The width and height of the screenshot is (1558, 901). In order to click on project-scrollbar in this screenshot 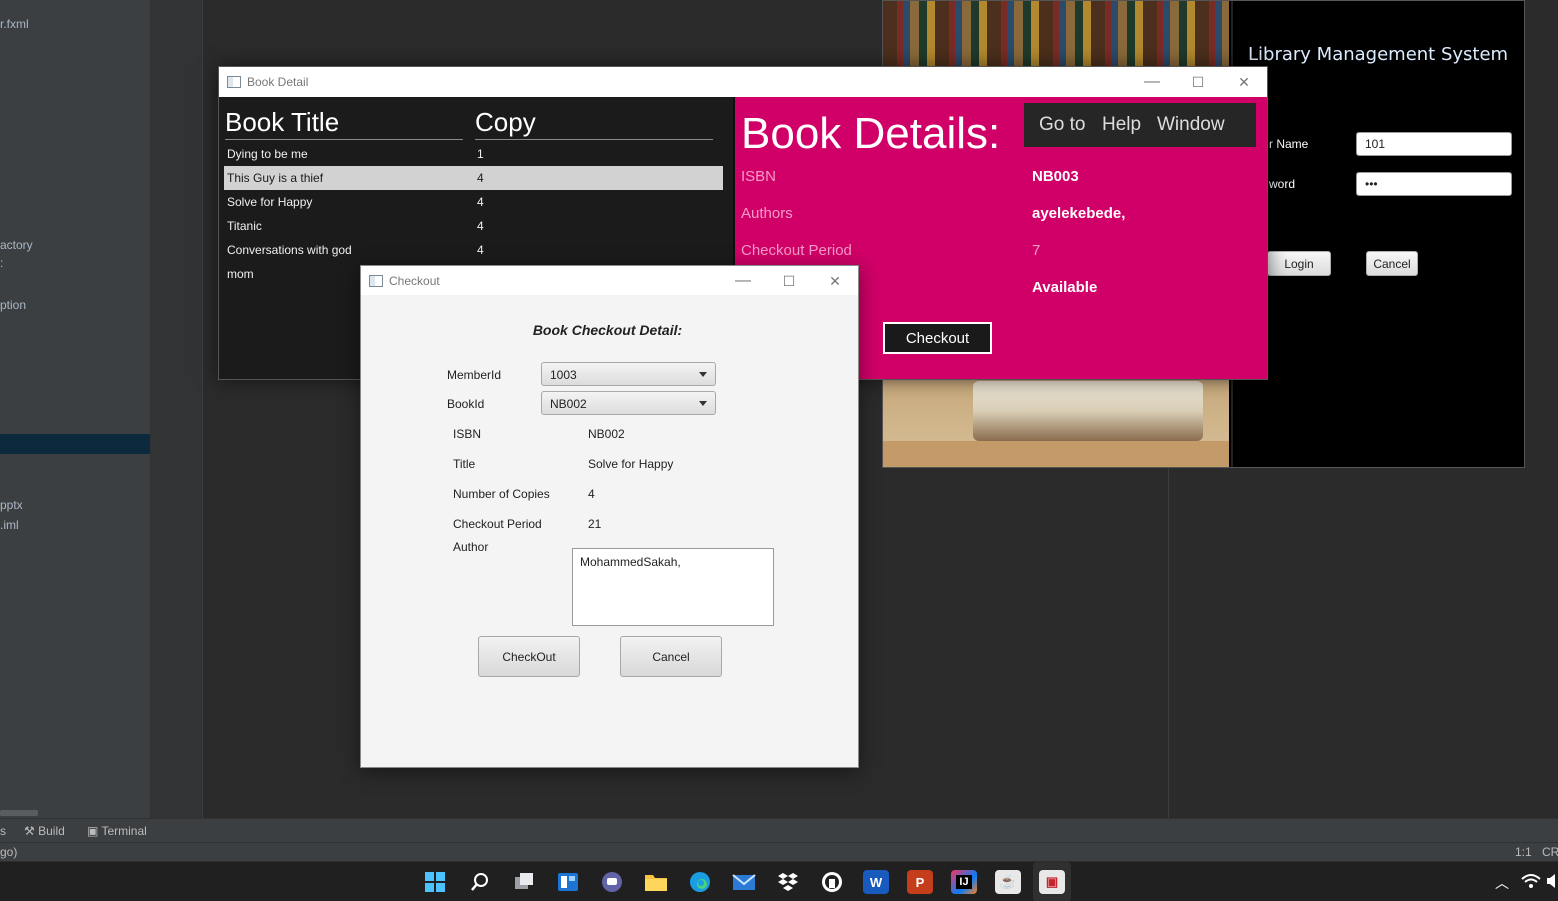, I will do `click(19, 813)`.